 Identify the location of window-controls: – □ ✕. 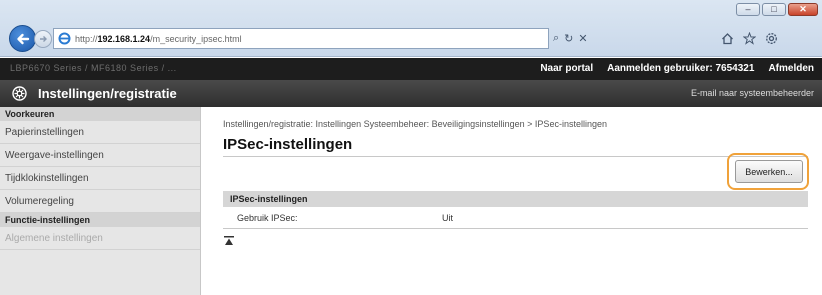
(777, 9).